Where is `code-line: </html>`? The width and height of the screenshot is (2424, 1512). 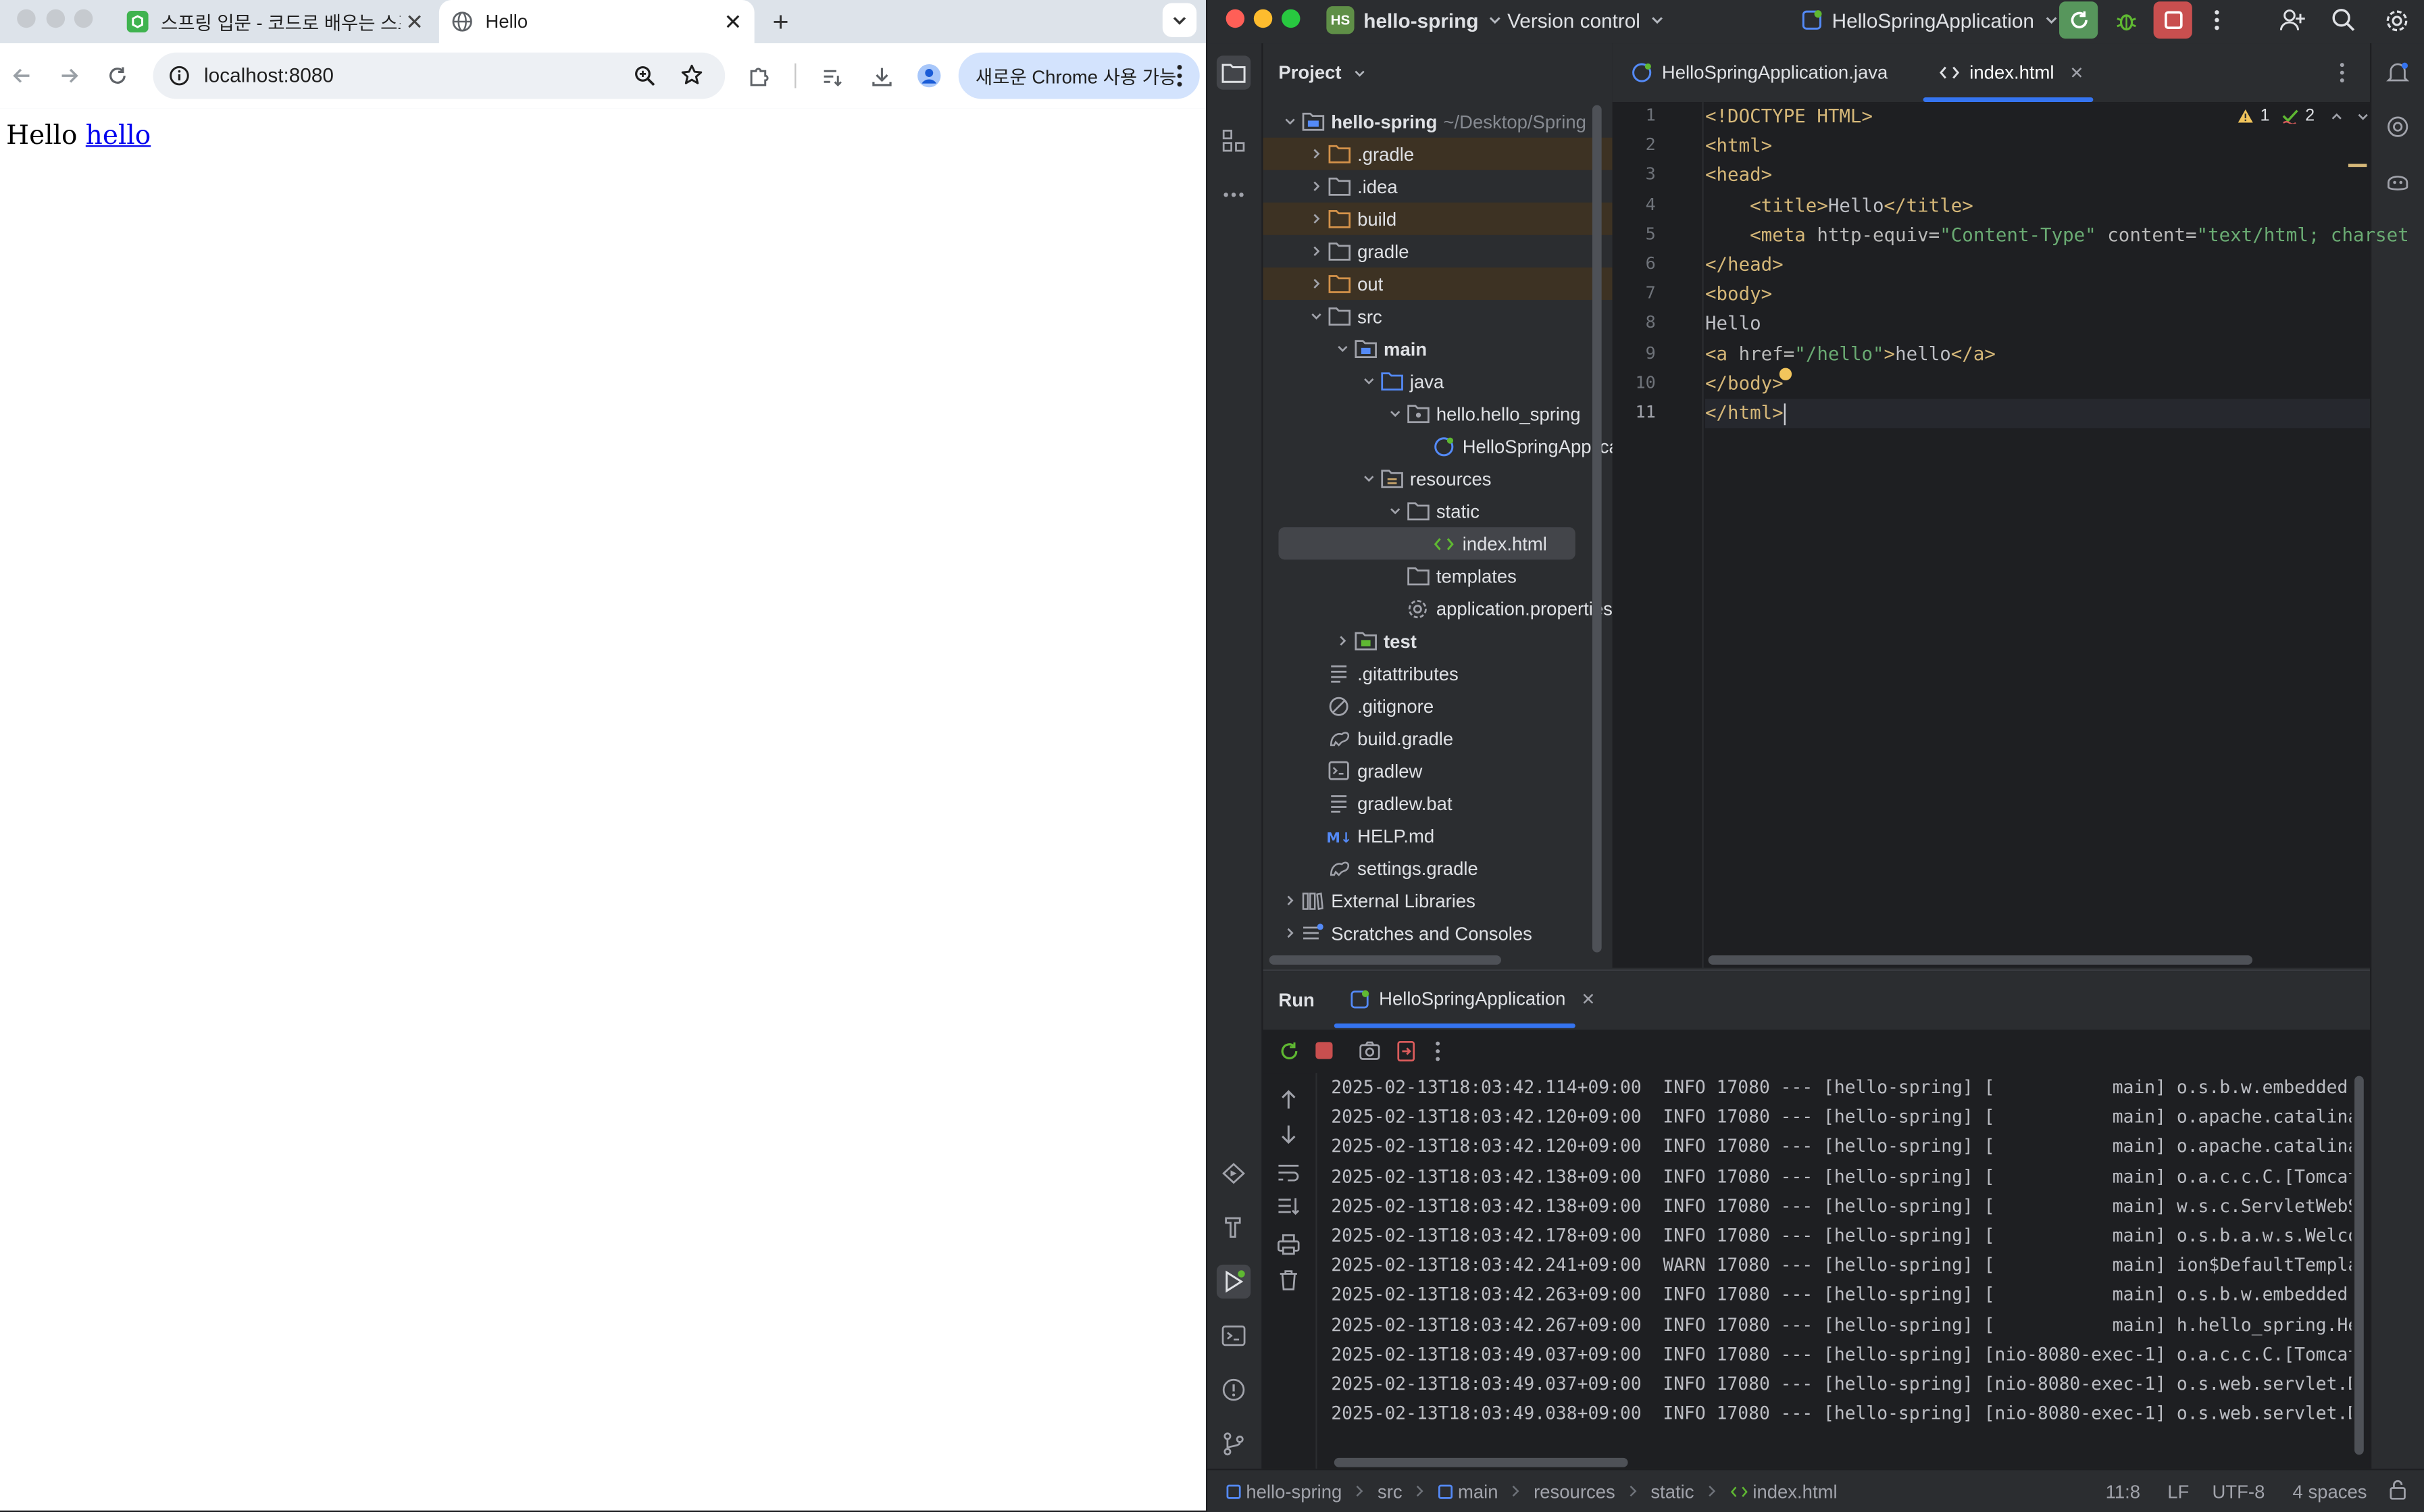
code-line: </html> is located at coordinates (2037, 413).